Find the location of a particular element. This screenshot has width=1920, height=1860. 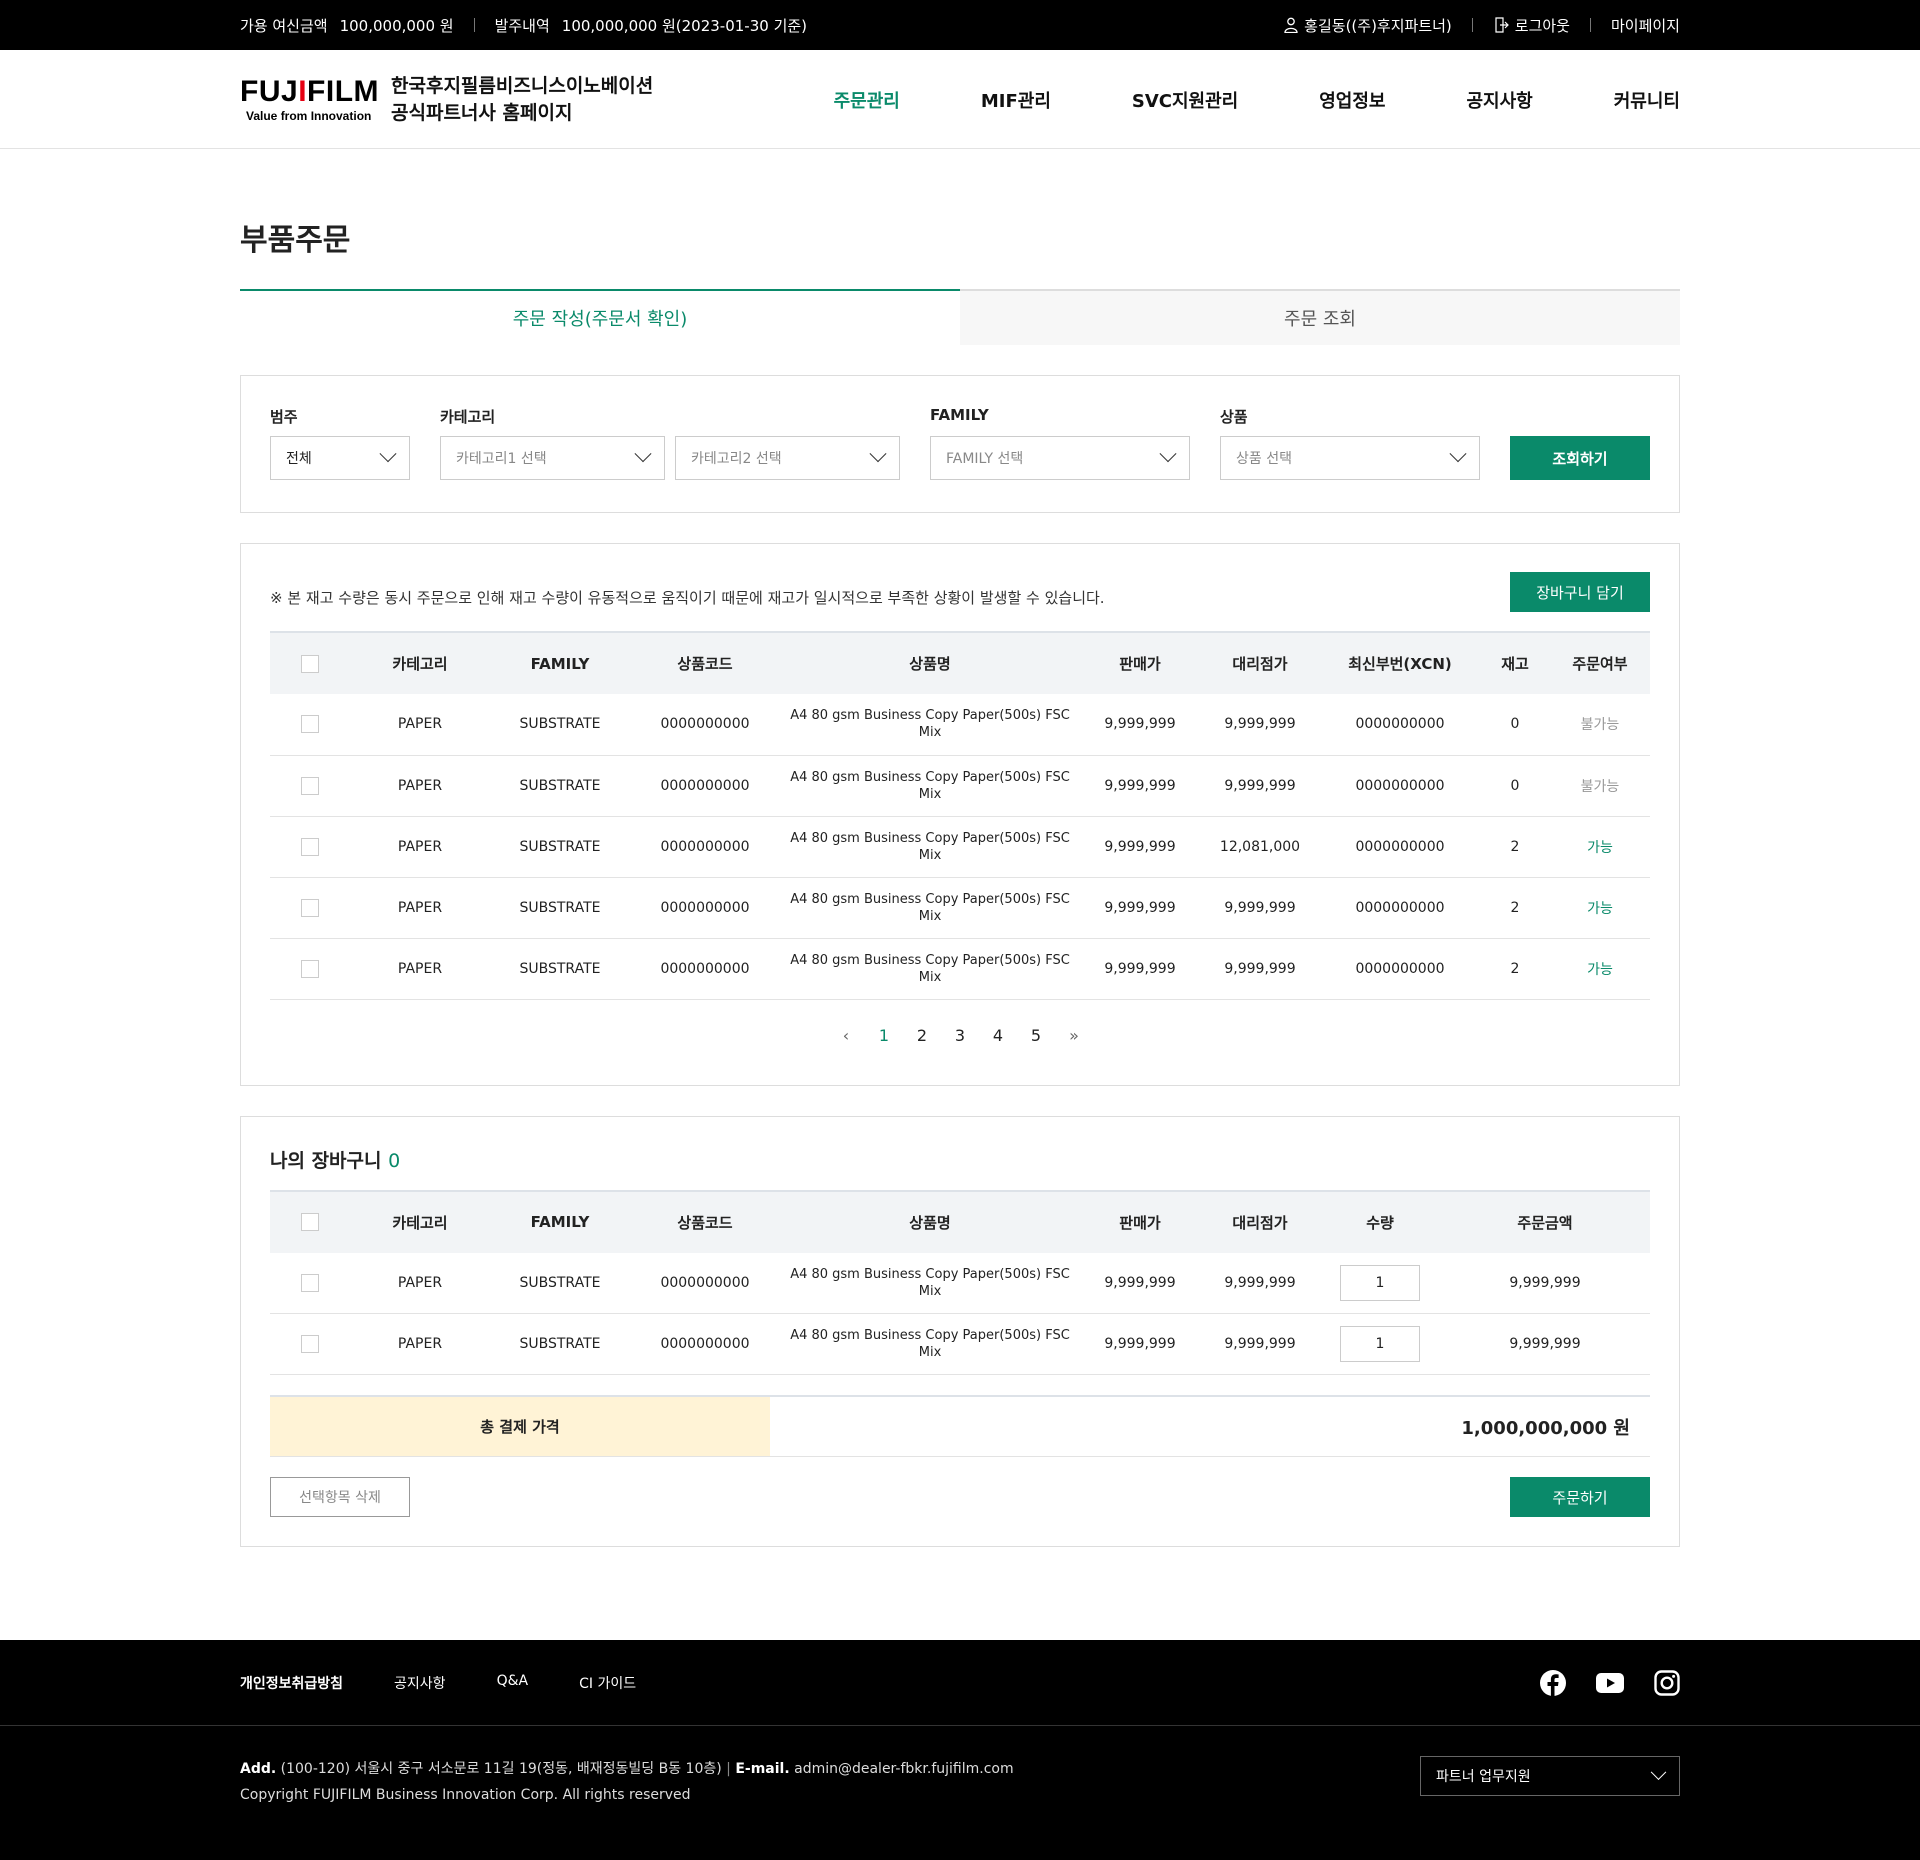

main-nav: 주문관리 MIF관리 SVC지원관리 영업정보 공지사항 커뮤니티 is located at coordinates (1216, 100).